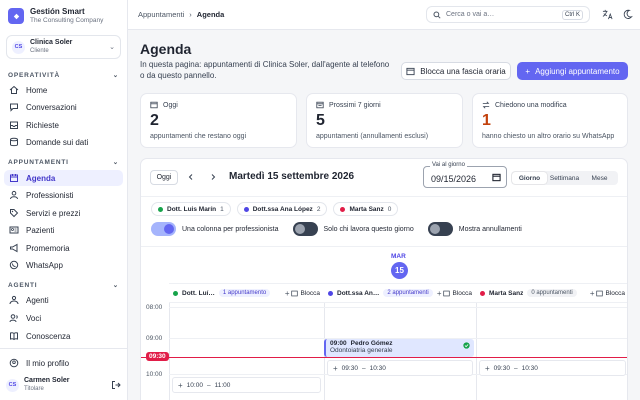  Describe the element at coordinates (564, 178) in the screenshot. I see `view-week-tab: Settimana` at that location.